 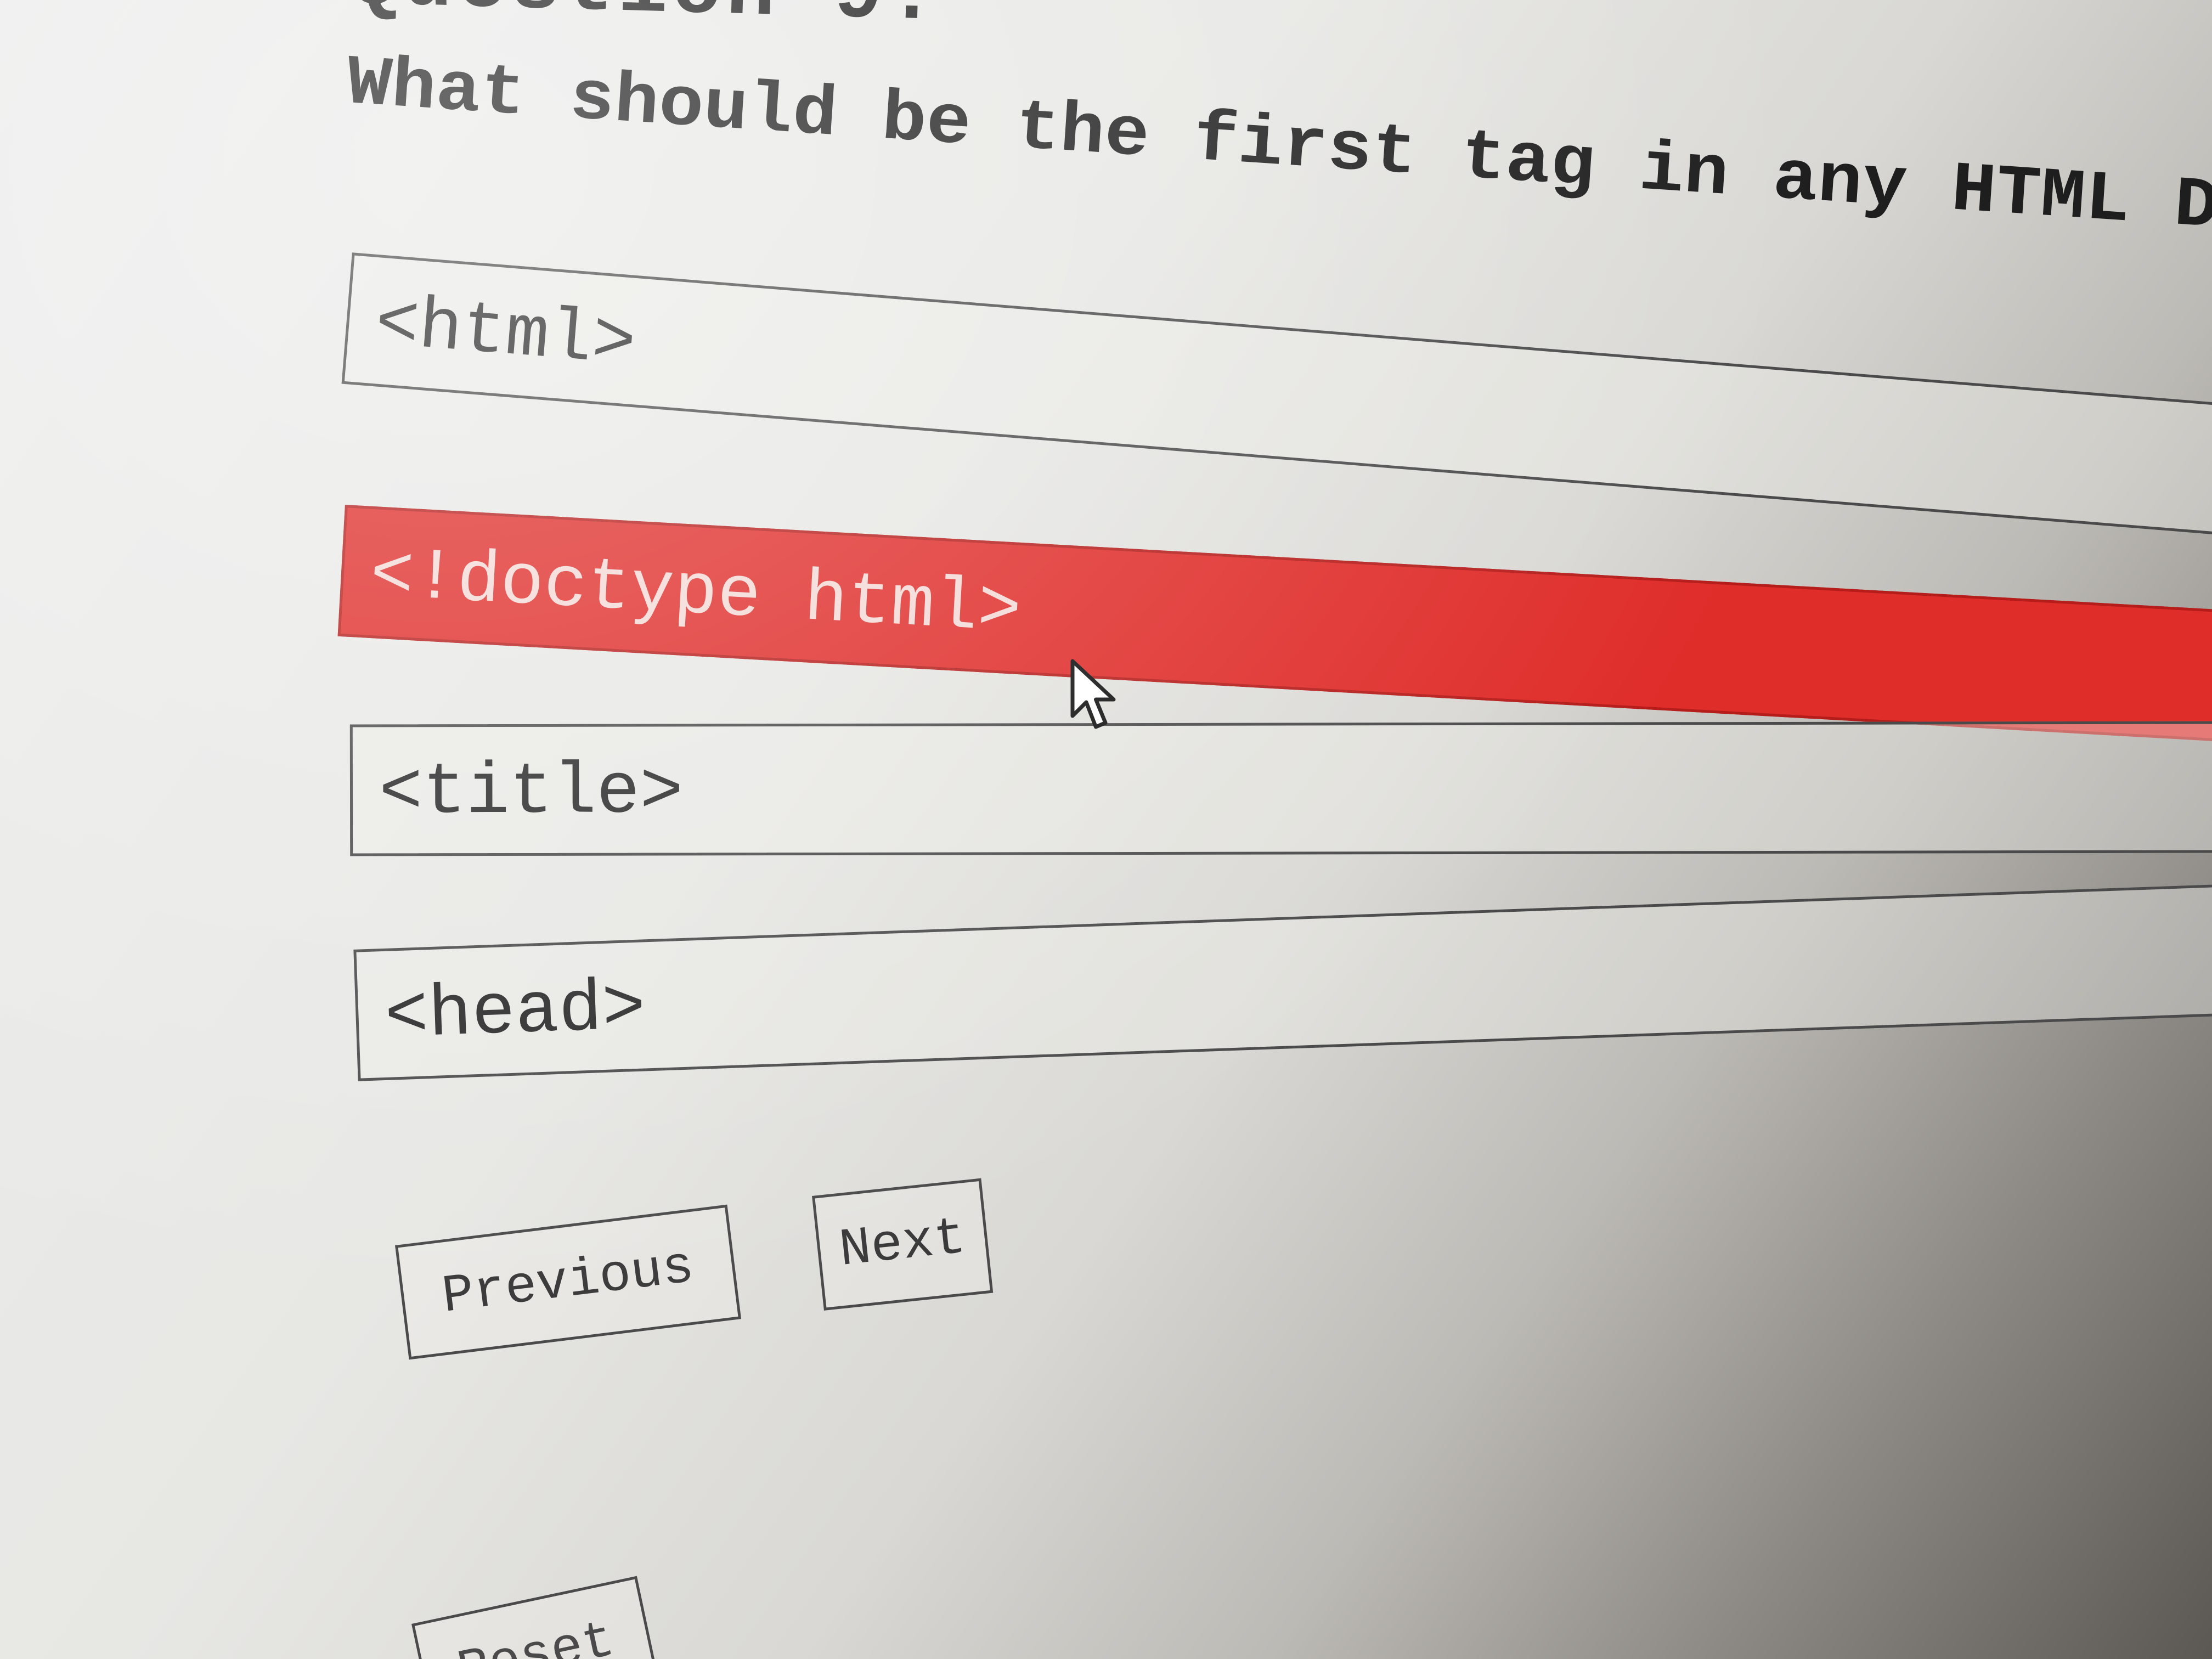 I want to click on answer-option: <head>, so click(x=1283, y=979).